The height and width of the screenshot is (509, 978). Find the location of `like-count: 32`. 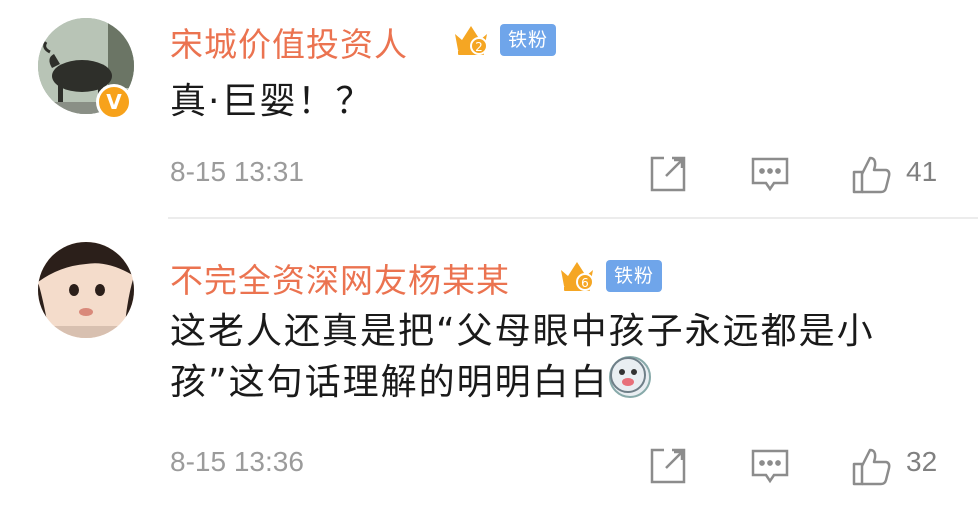

like-count: 32 is located at coordinates (922, 461).